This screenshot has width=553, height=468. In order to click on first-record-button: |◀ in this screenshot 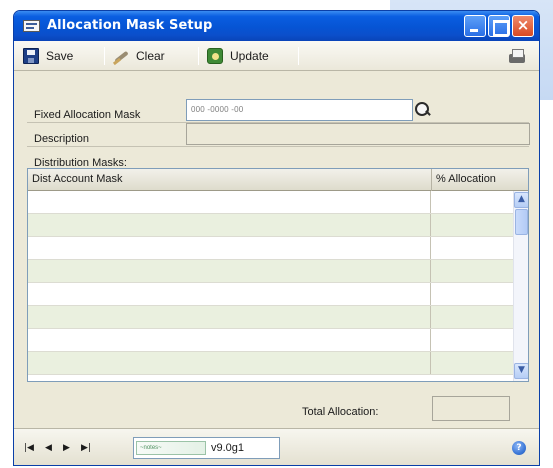, I will do `click(29, 448)`.